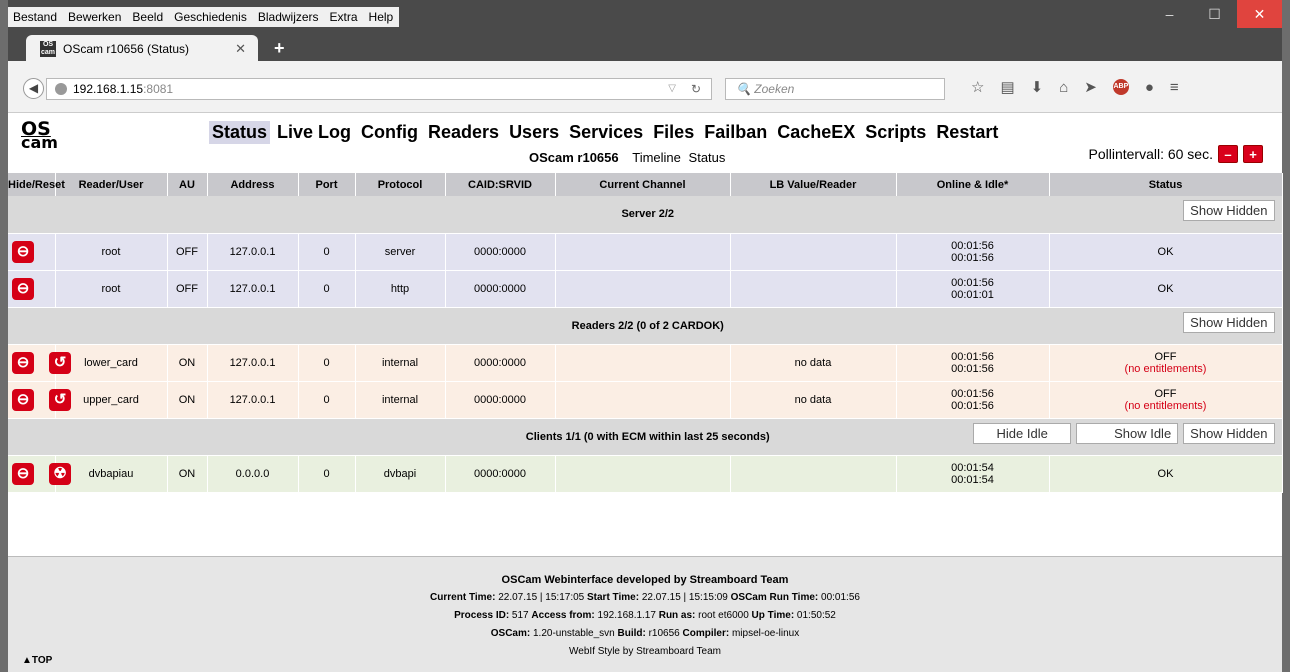 This screenshot has height=672, width=1290. Describe the element at coordinates (895, 132) in the screenshot. I see `menu-scripts: Scripts` at that location.